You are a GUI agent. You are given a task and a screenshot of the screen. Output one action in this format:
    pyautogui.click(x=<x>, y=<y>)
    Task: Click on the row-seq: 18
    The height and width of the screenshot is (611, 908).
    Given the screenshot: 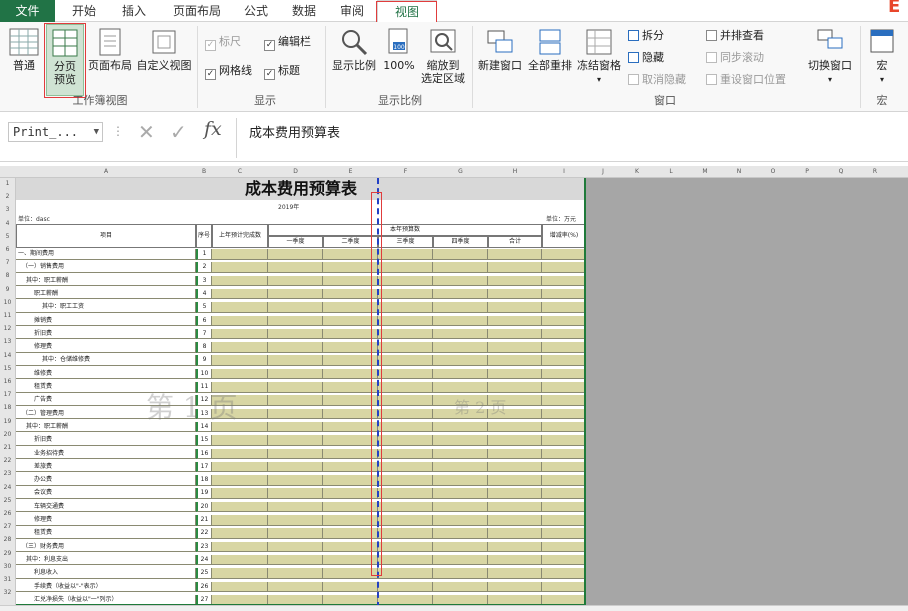 What is the action you would take?
    pyautogui.click(x=204, y=480)
    